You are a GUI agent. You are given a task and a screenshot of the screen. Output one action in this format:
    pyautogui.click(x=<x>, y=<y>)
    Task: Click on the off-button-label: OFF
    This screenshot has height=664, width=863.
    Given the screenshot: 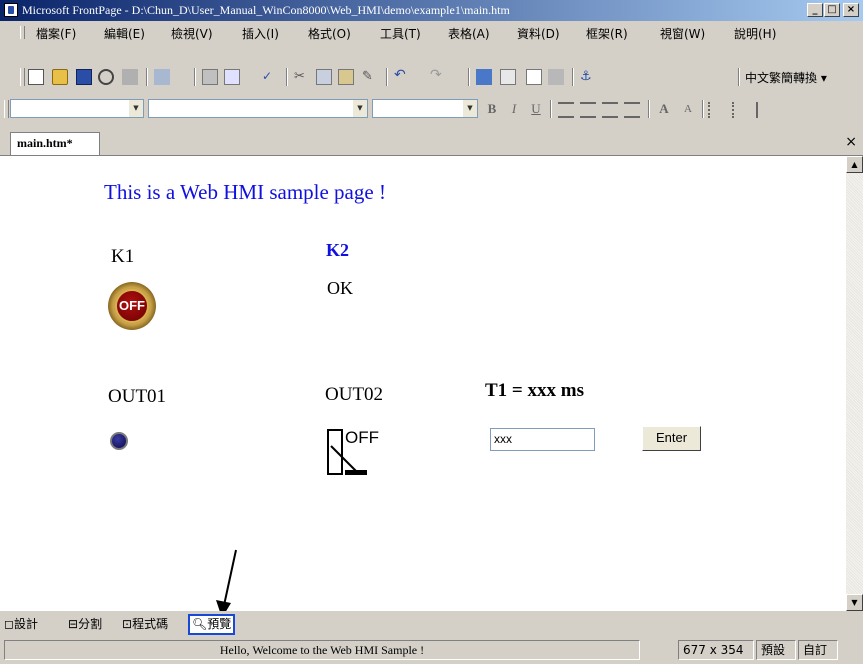 What is the action you would take?
    pyautogui.click(x=132, y=306)
    